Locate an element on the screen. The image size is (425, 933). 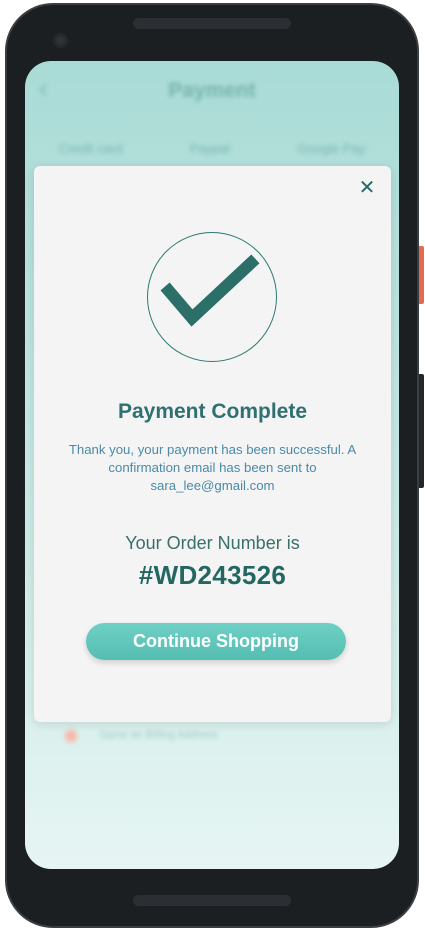
power-button is located at coordinates (421, 275).